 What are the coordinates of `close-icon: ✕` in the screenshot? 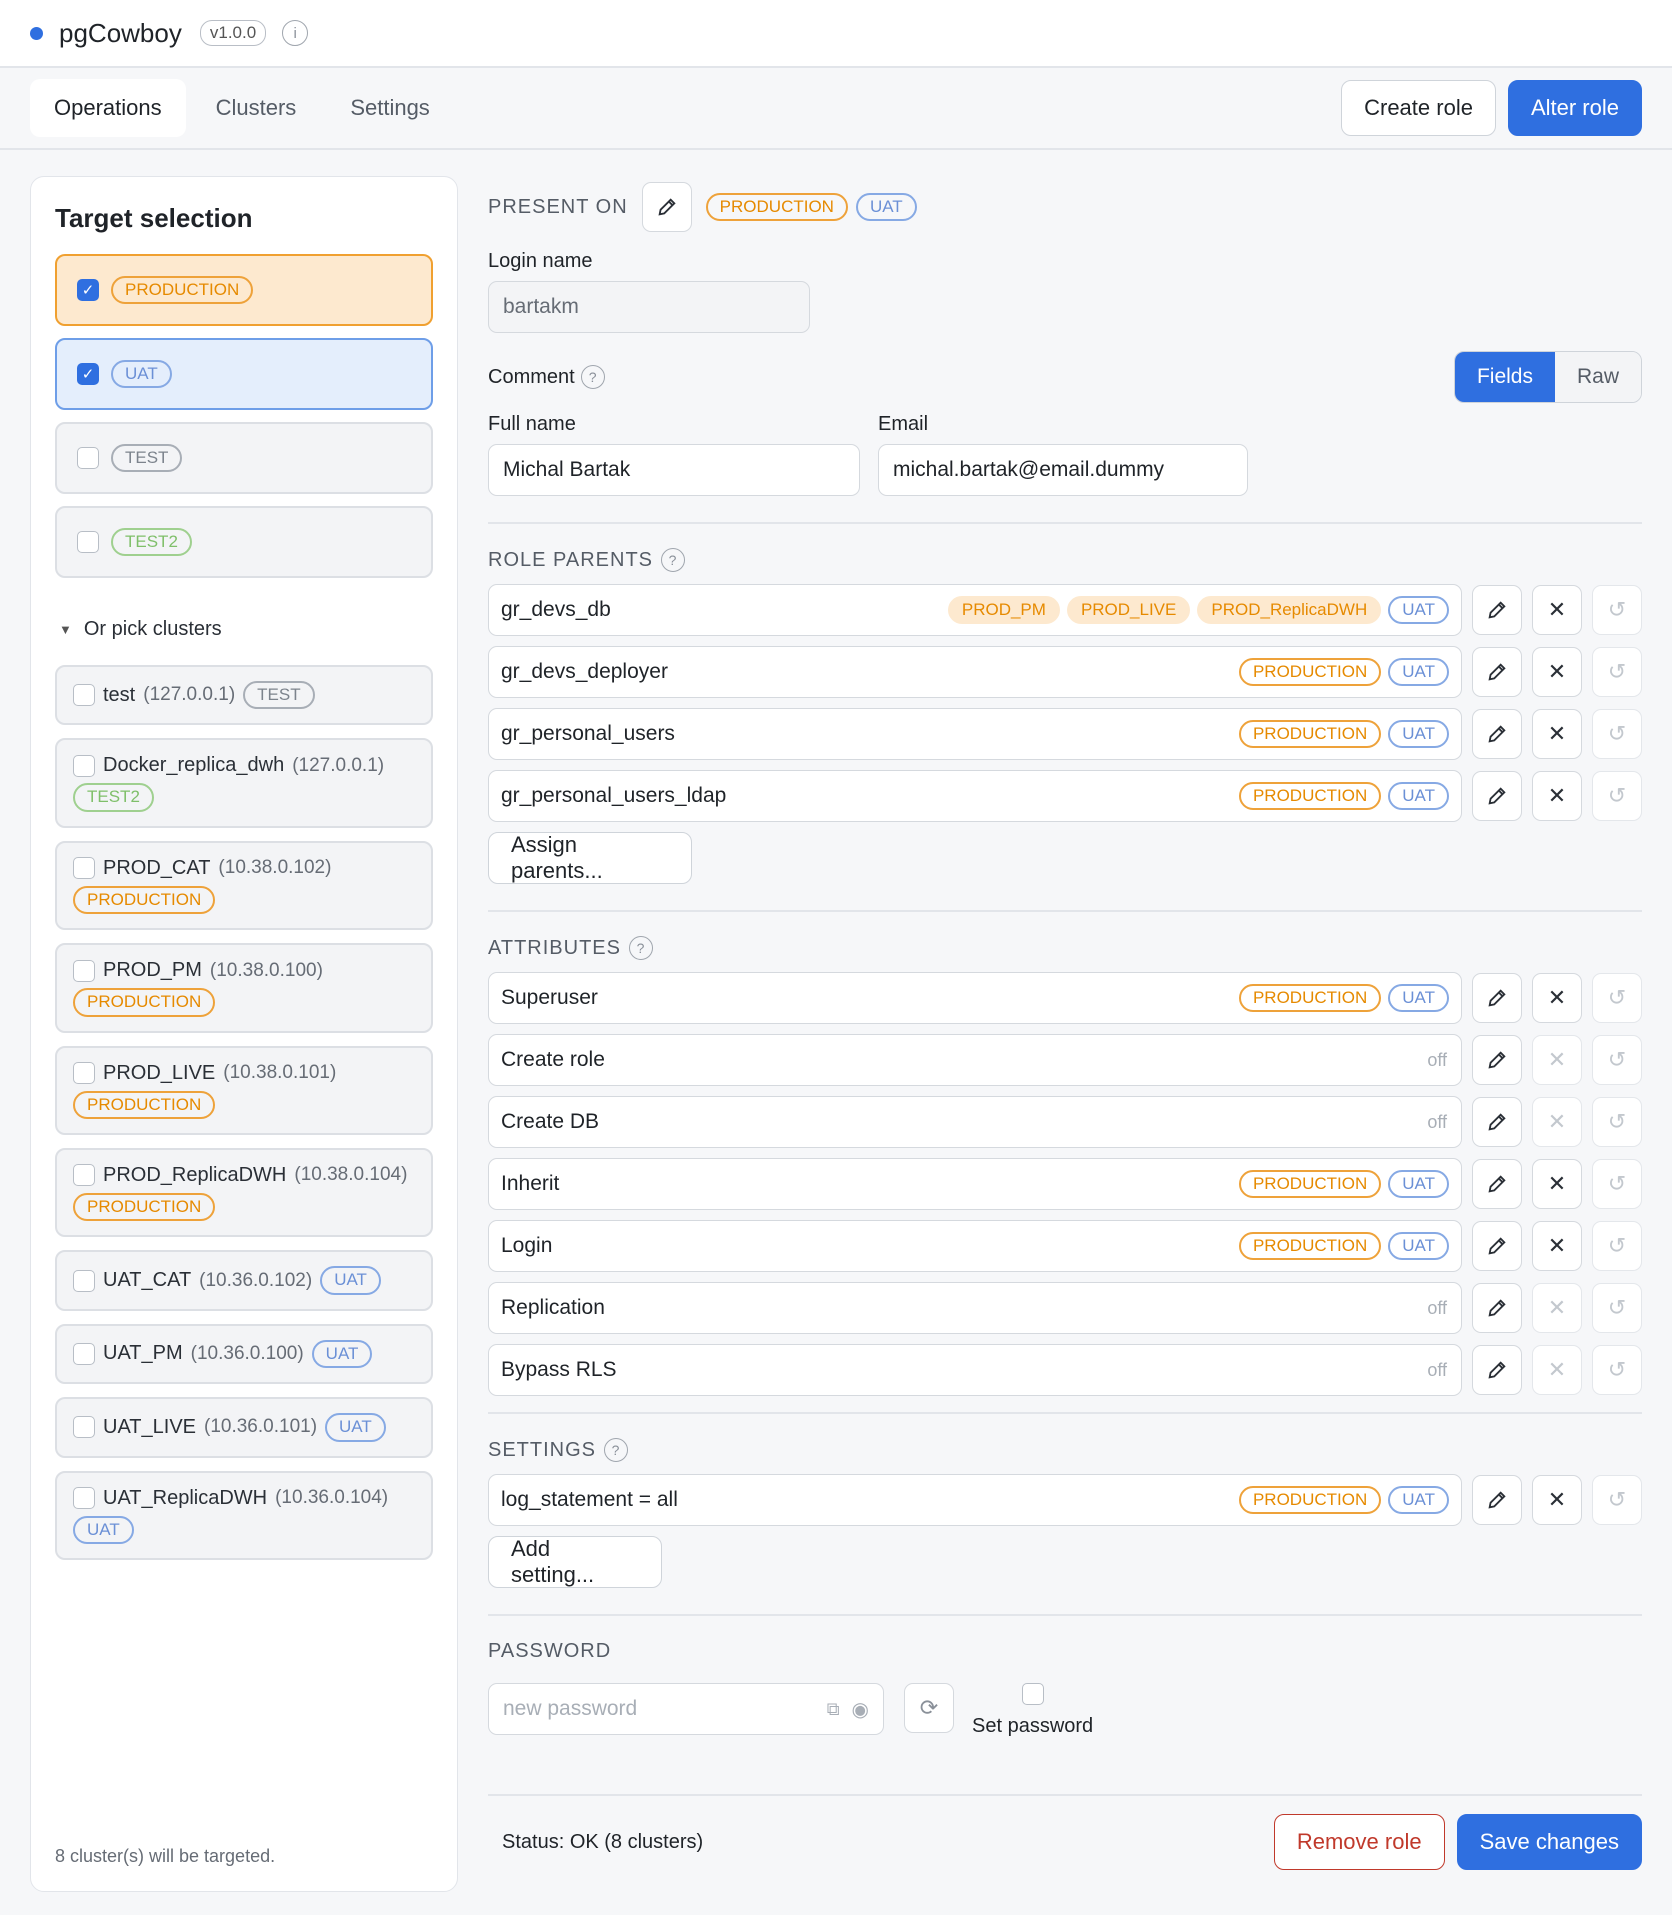 It's located at (1557, 1183).